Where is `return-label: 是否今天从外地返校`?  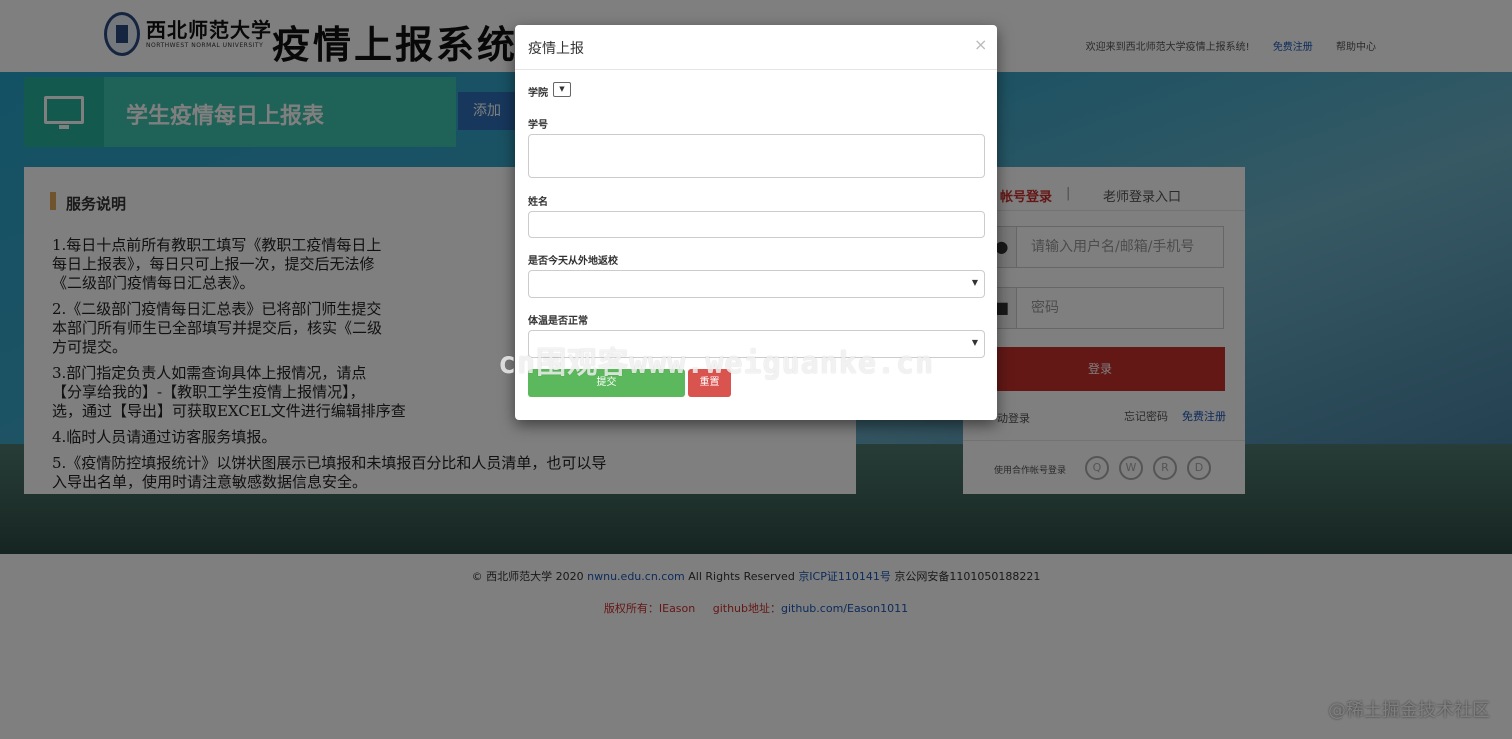 return-label: 是否今天从外地返校 is located at coordinates (573, 261).